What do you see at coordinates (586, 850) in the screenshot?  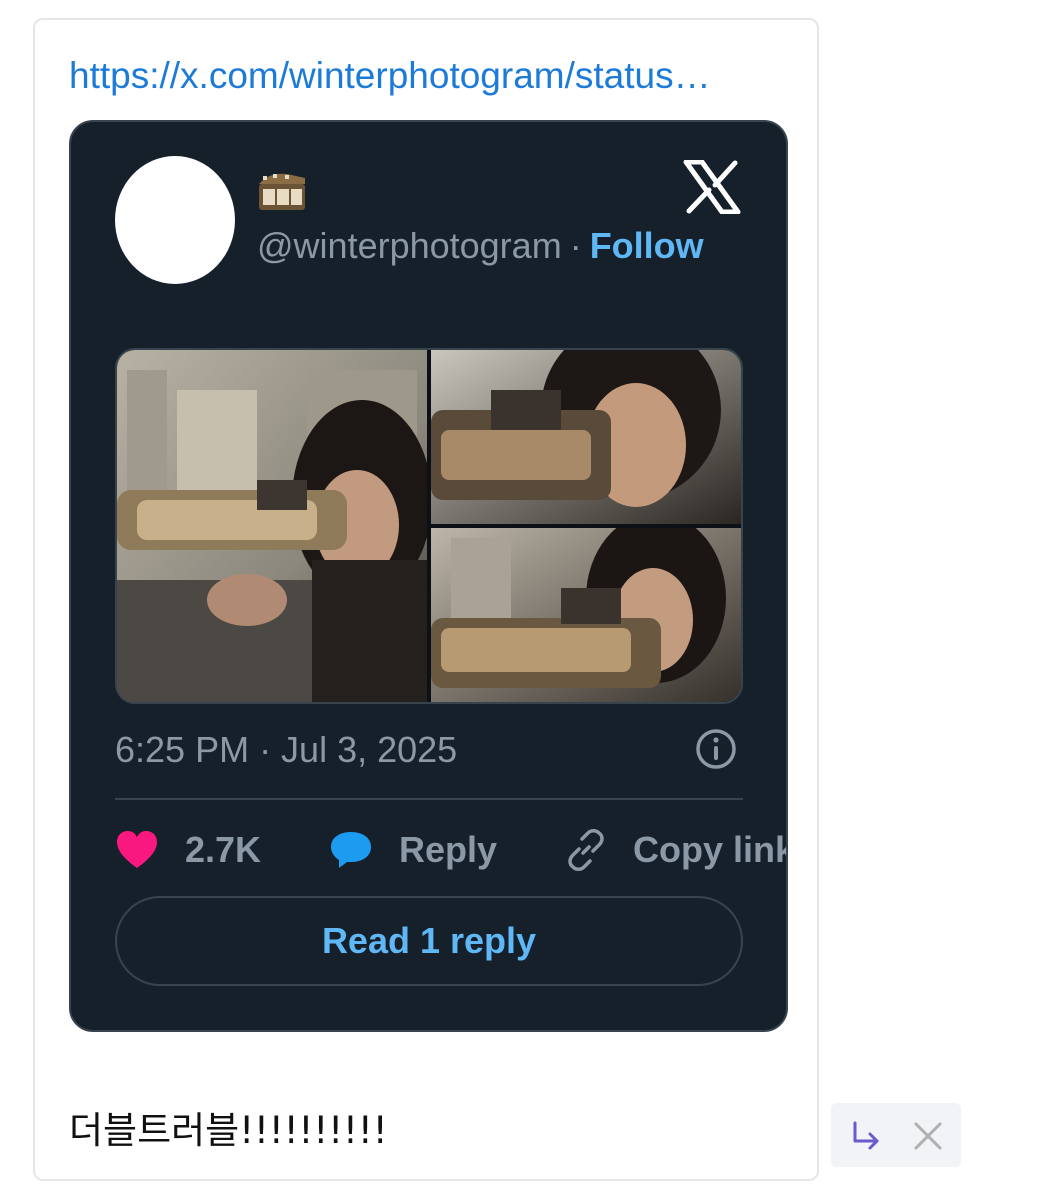 I see `link-icon` at bounding box center [586, 850].